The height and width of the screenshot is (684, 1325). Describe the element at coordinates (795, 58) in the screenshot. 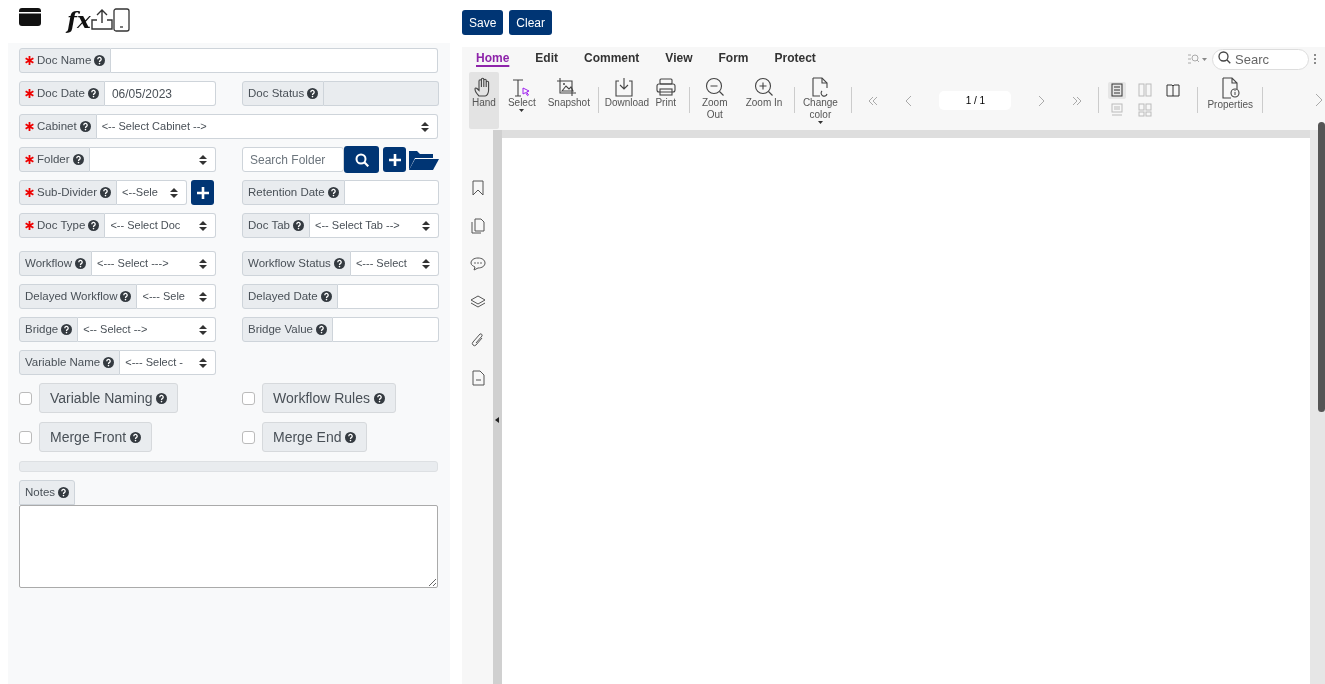

I see `tab: Protect` at that location.